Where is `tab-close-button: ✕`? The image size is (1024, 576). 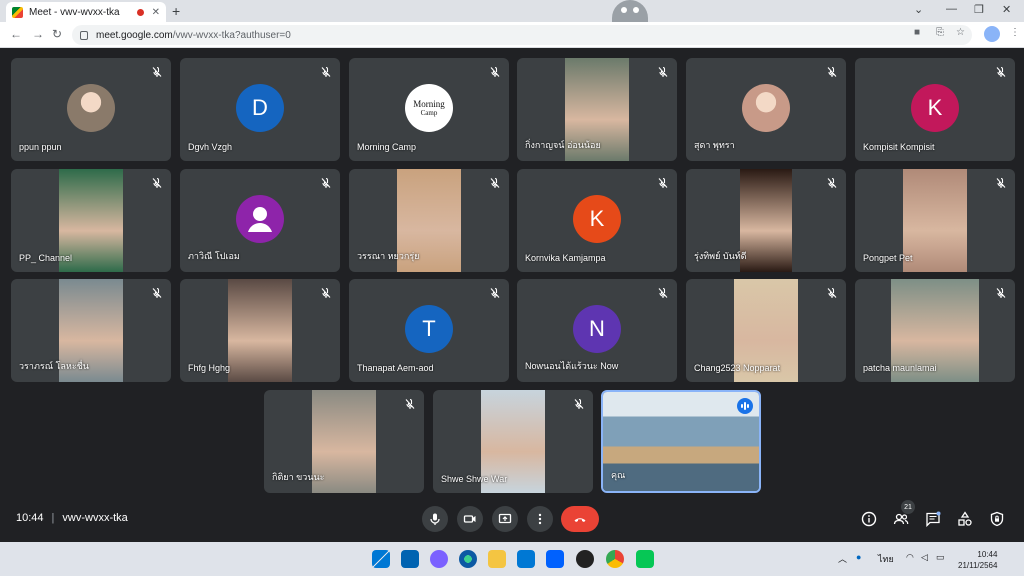 tab-close-button: ✕ is located at coordinates (156, 12).